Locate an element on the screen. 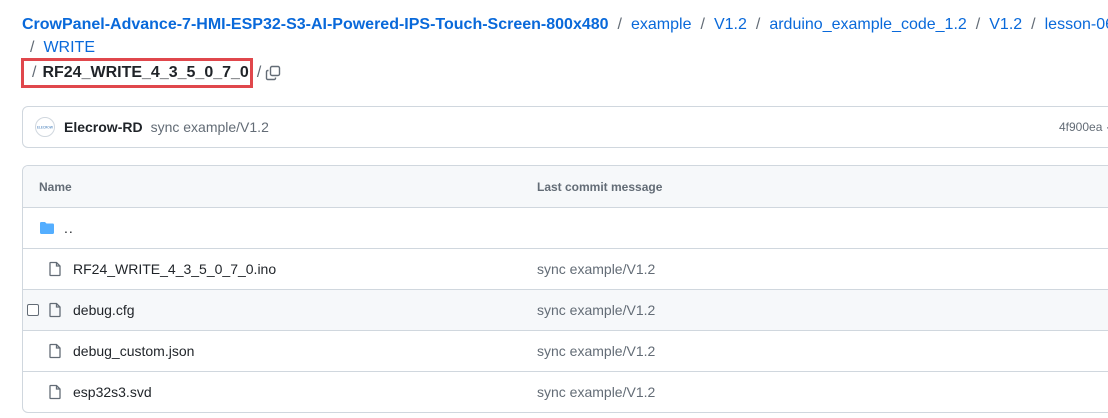  breadcrumb-link-lesson-06: lesson-06 is located at coordinates (1076, 24).